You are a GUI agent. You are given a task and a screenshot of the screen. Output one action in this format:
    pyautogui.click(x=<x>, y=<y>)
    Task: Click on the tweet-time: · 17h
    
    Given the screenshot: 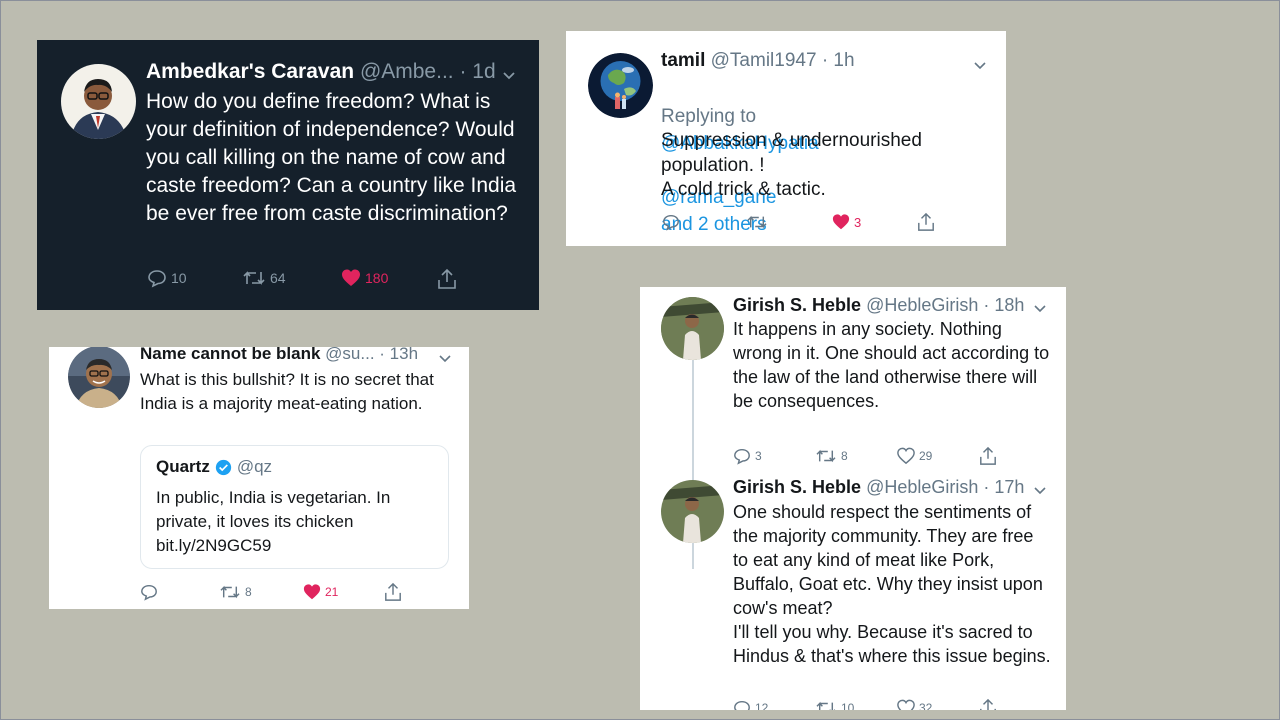 What is the action you would take?
    pyautogui.click(x=1003, y=487)
    